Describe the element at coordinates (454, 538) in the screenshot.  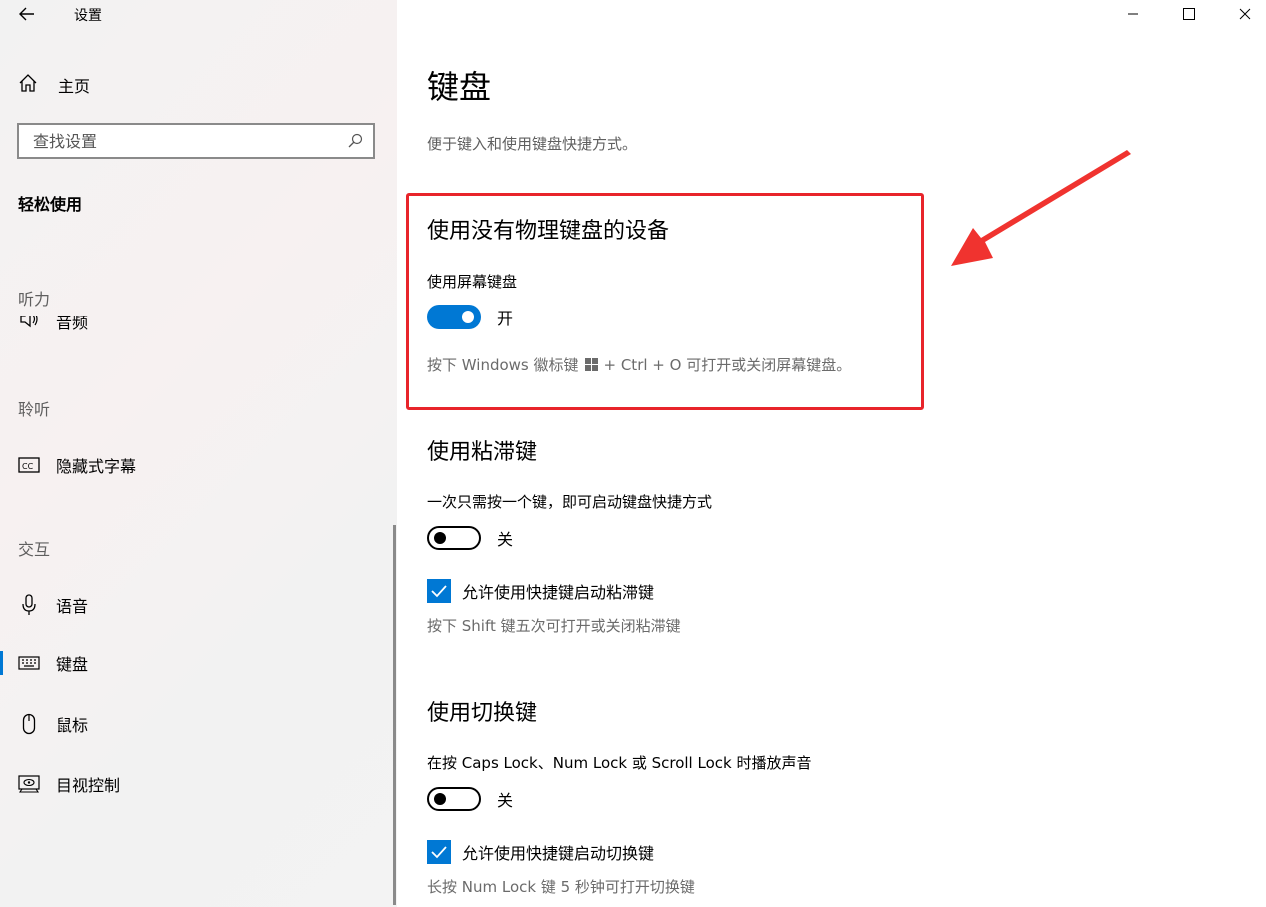
I see `sticky-keys-toggle` at that location.